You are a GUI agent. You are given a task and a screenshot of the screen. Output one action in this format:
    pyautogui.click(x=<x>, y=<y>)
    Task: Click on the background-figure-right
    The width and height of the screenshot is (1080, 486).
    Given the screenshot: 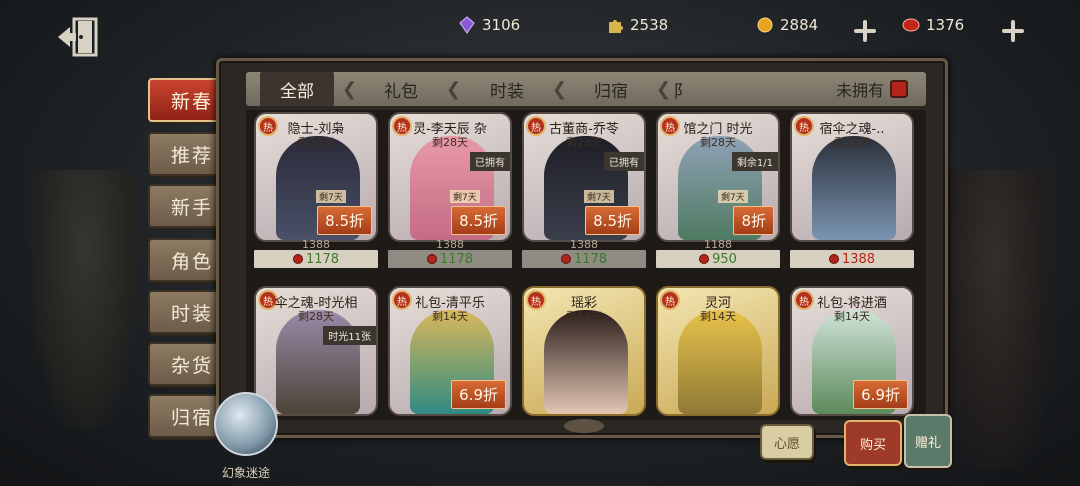 What is the action you would take?
    pyautogui.click(x=995, y=320)
    